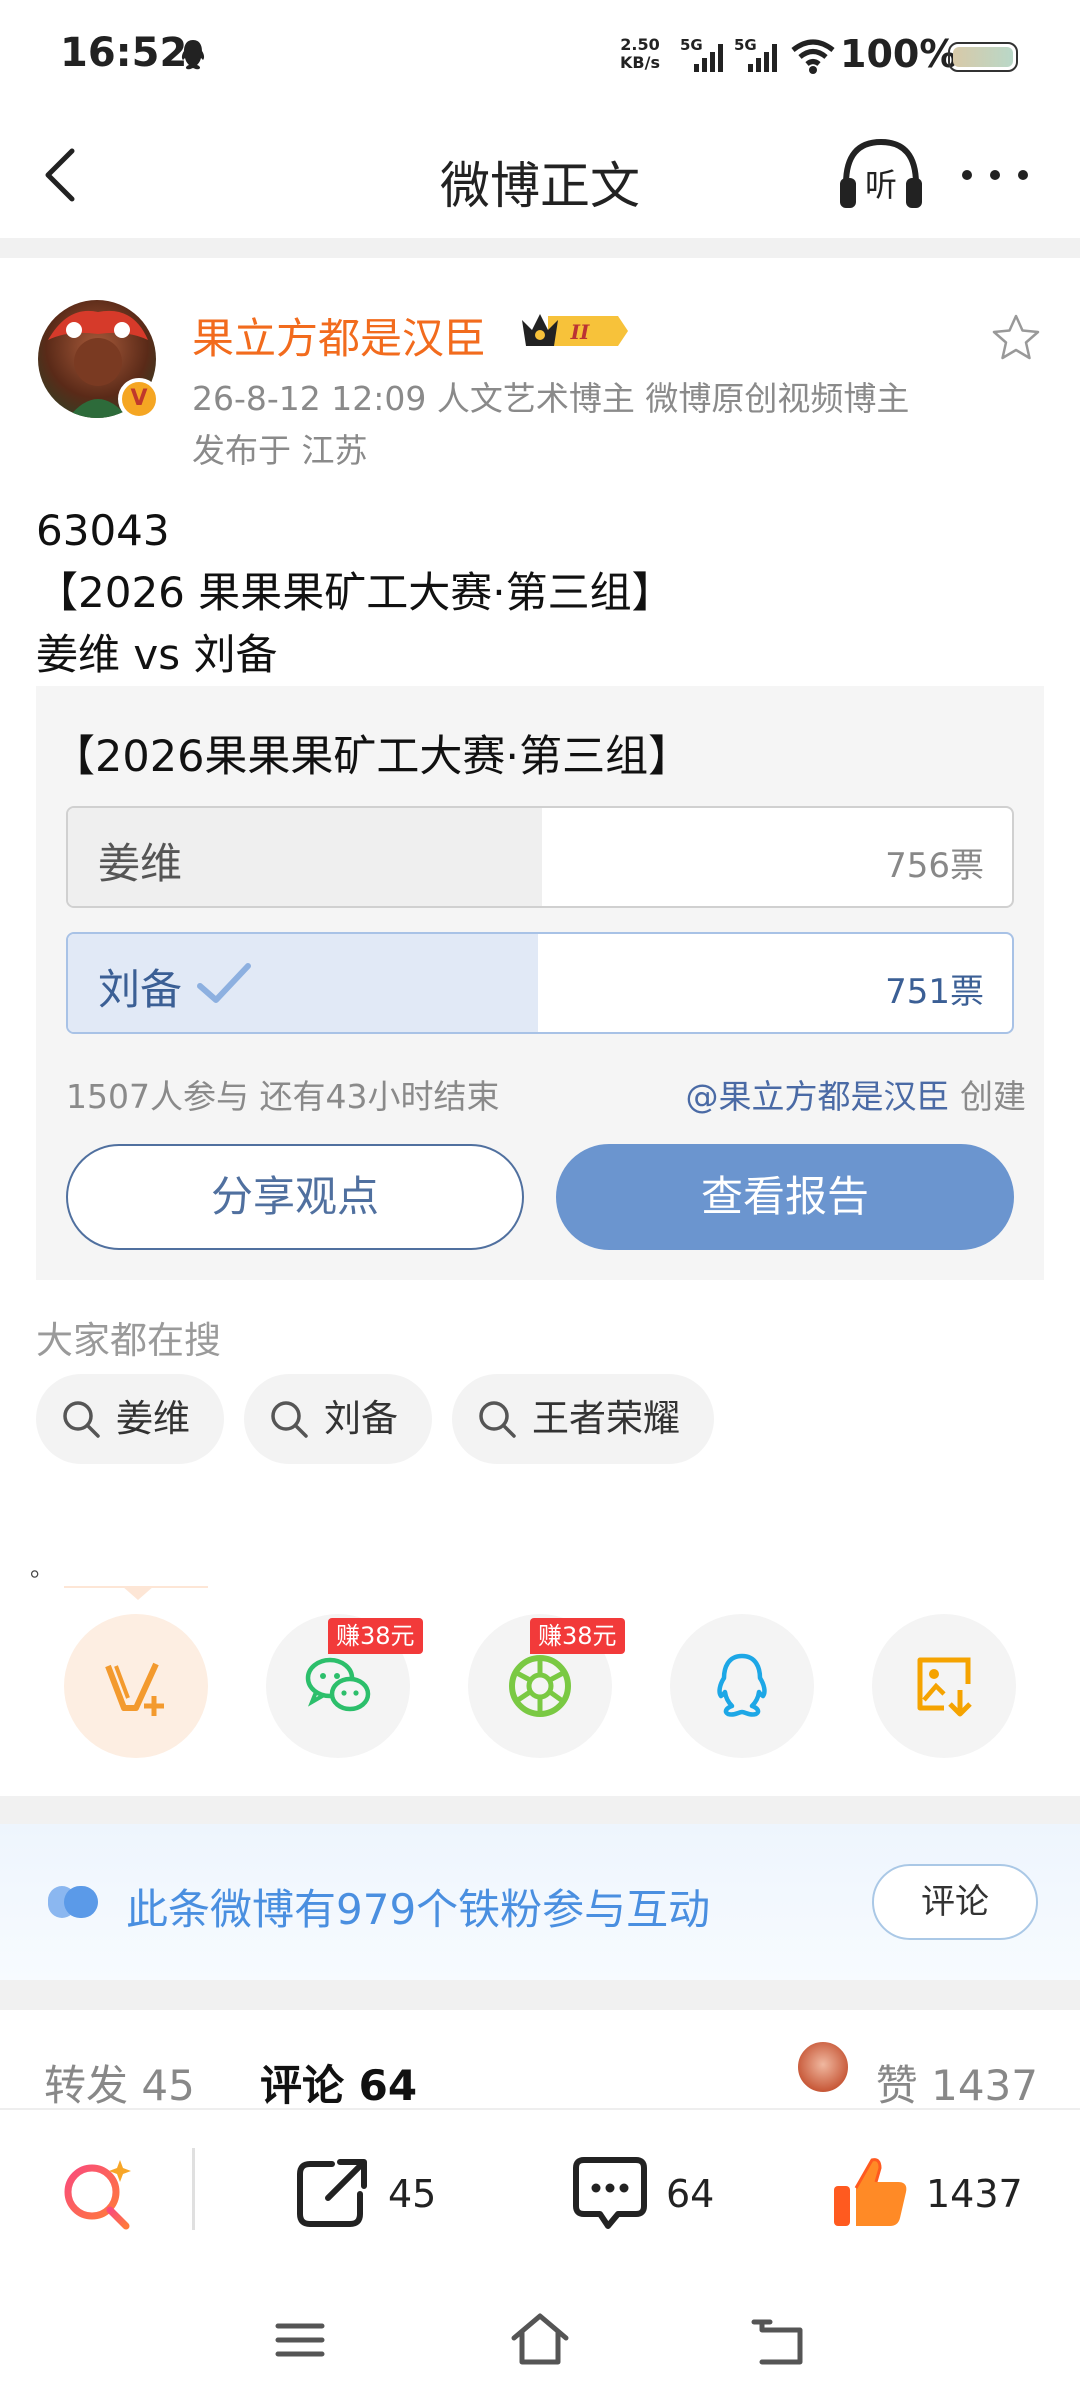 This screenshot has width=1080, height=2400. What do you see at coordinates (372, 757) in the screenshot?
I see `poll-title: 【2026果果果矿工大赛·第三组】` at bounding box center [372, 757].